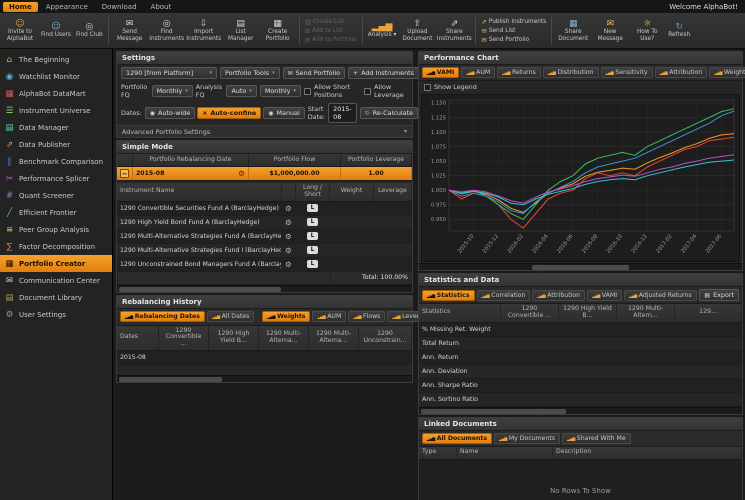 The height and width of the screenshot is (500, 745). I want to click on documents-tab-my-documents: ▂▄▆ My Documents, so click(527, 438).